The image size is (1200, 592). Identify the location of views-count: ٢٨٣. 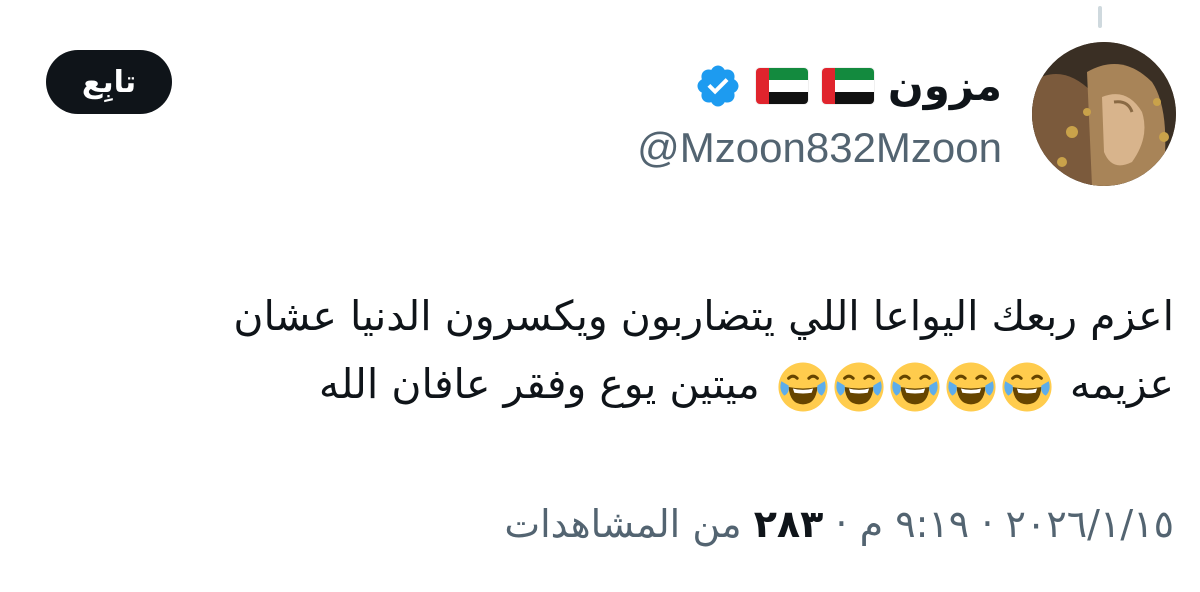
(788, 524).